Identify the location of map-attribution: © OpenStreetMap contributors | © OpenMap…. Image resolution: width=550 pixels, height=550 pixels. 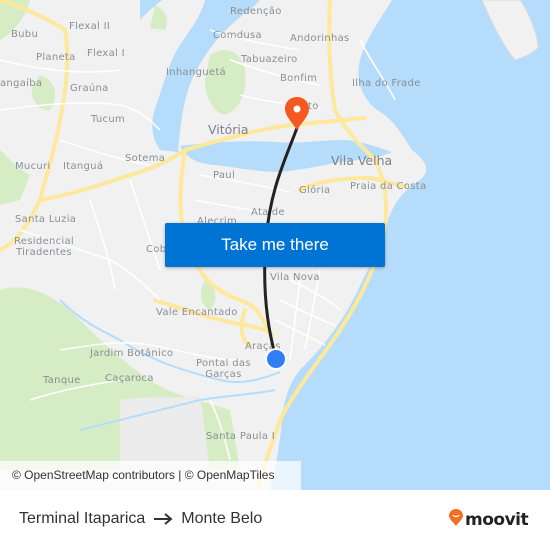
(150, 475).